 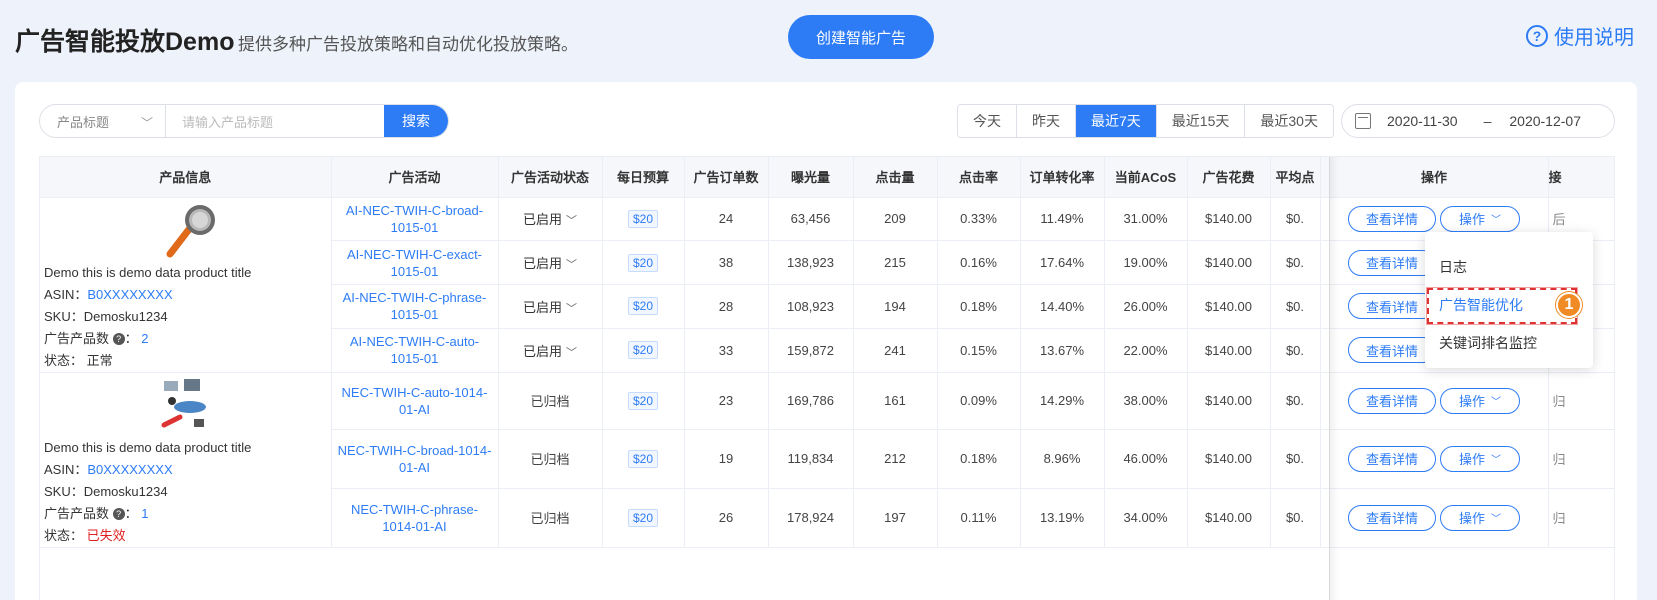 I want to click on product-sku: SKU：Demosku1234, so click(x=185, y=317).